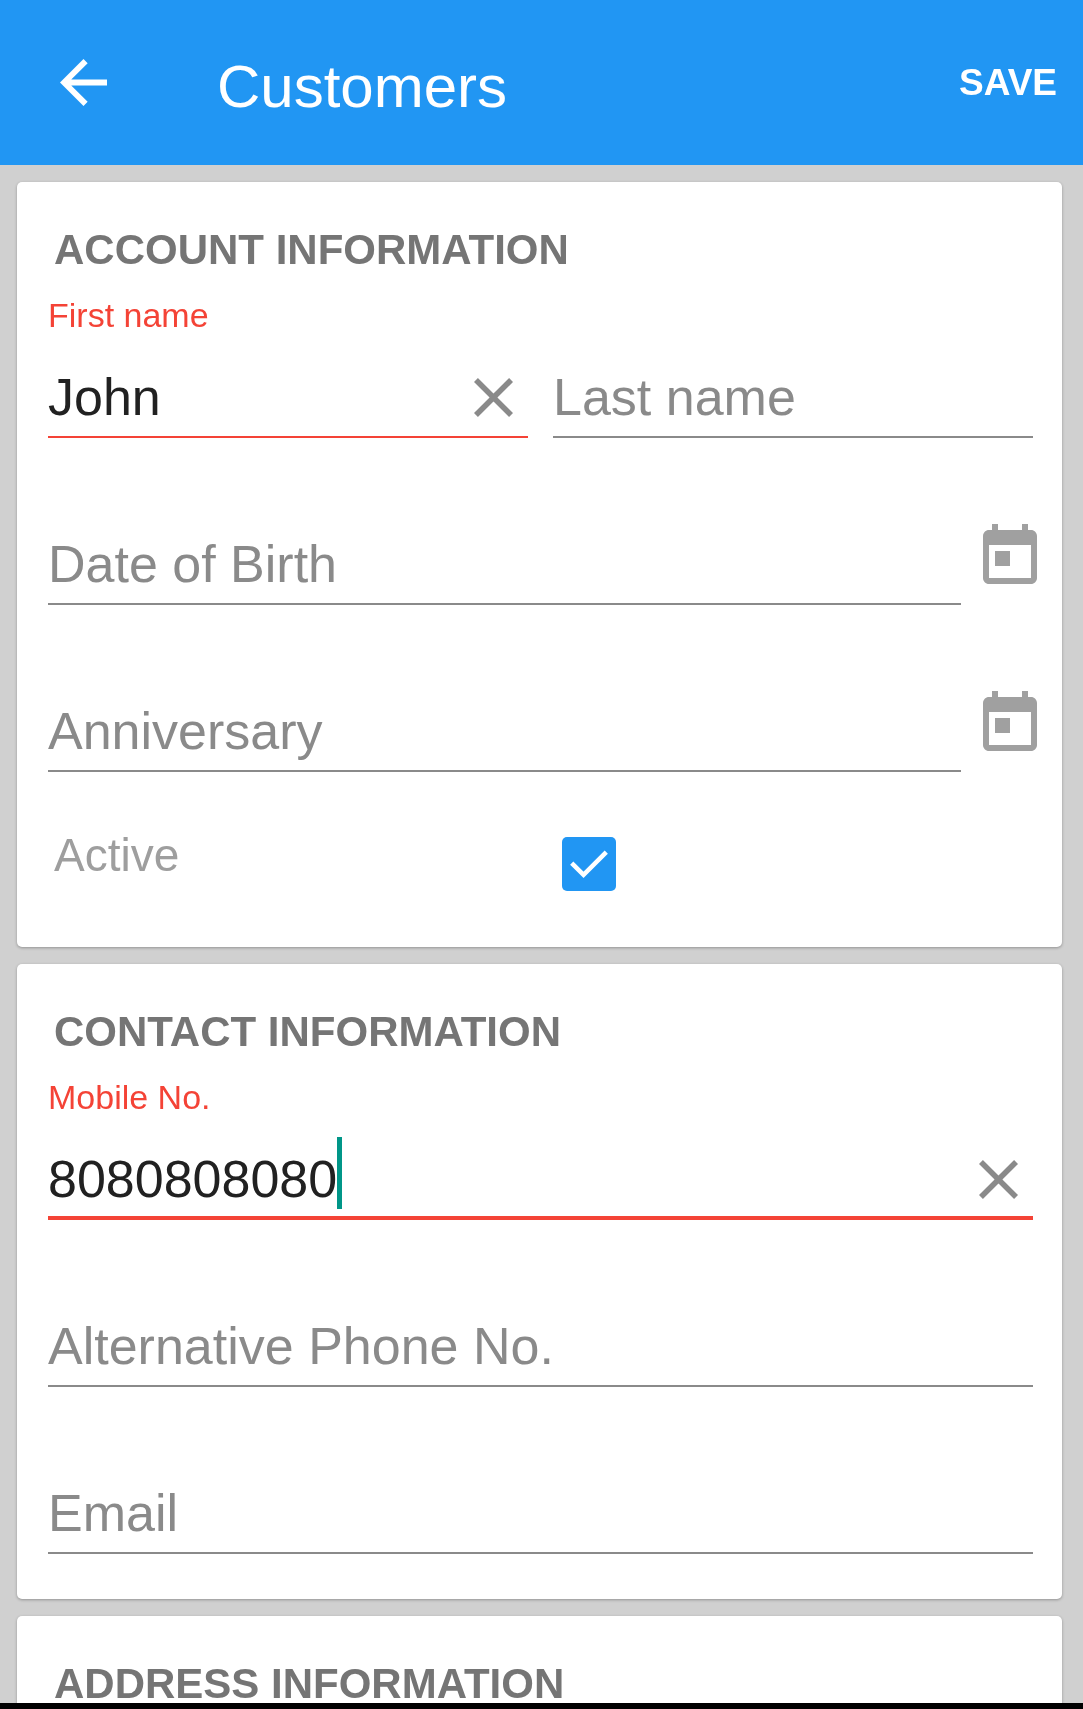 The image size is (1083, 1709). What do you see at coordinates (129, 1097) in the screenshot?
I see `floating-label: Mobile No.` at bounding box center [129, 1097].